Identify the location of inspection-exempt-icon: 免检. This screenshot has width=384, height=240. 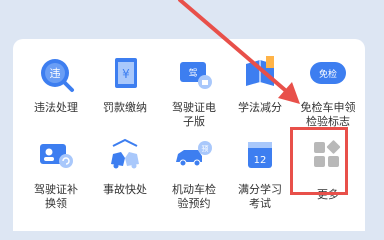
(328, 73).